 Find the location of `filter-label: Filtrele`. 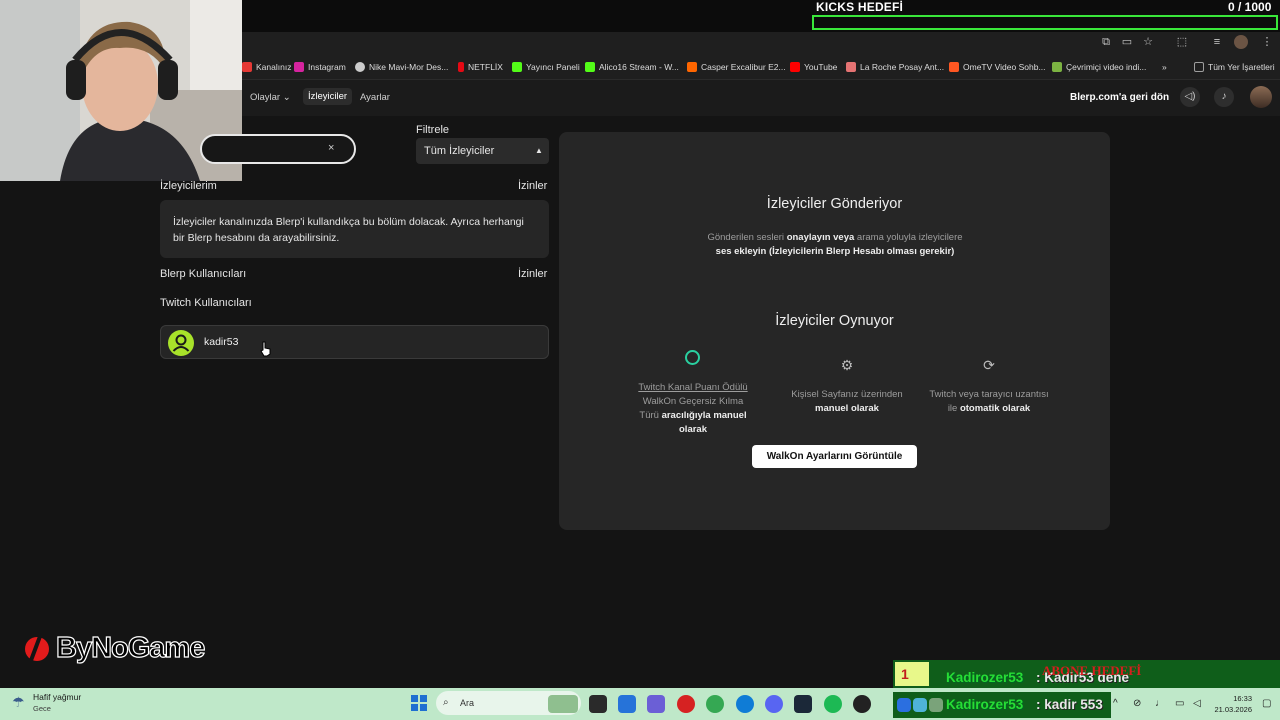

filter-label: Filtrele is located at coordinates (433, 130).